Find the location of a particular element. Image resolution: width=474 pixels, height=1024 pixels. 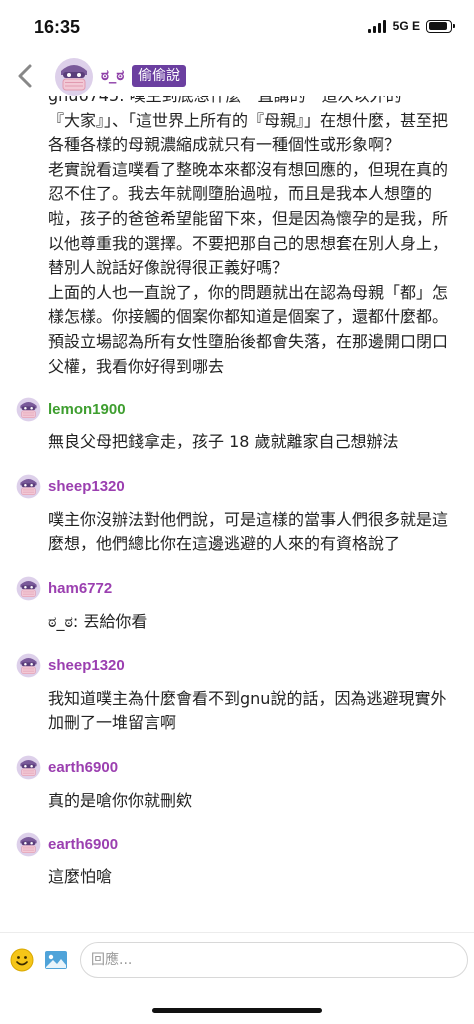

response-header: lemon1900 is located at coordinates (236, 409).